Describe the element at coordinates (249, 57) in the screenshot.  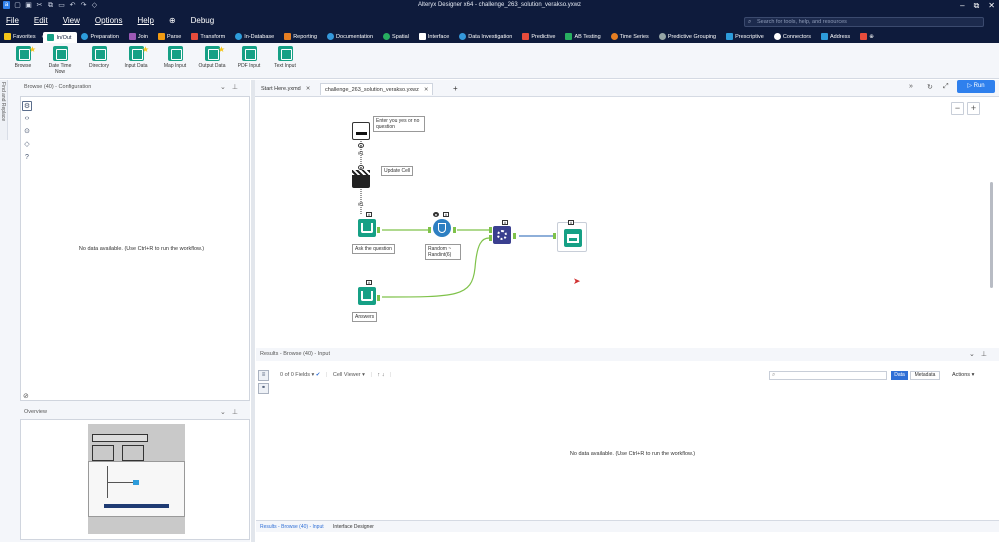
I see `tool-pdf-input: PDF Input` at that location.